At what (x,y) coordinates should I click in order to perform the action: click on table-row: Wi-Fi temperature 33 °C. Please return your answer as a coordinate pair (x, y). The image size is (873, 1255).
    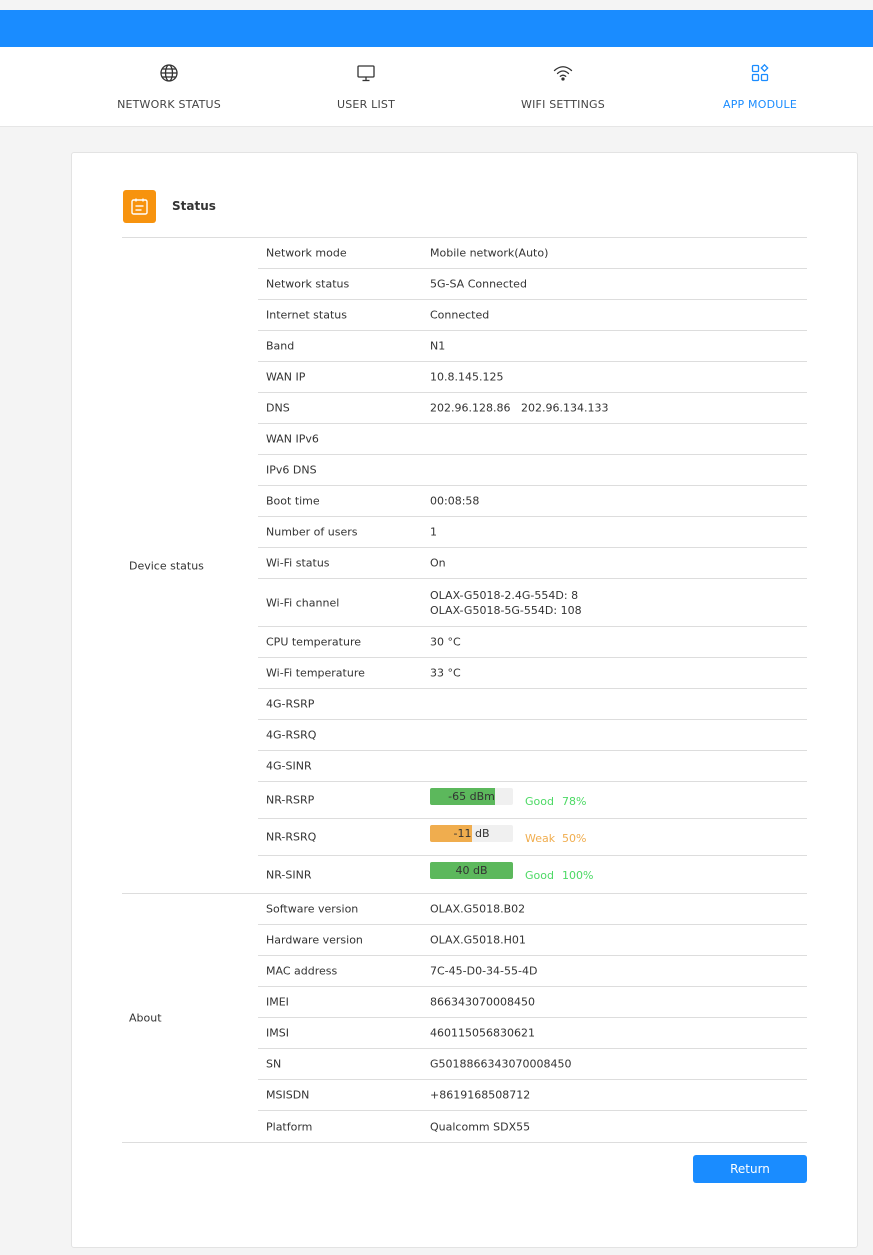
    Looking at the image, I should click on (532, 673).